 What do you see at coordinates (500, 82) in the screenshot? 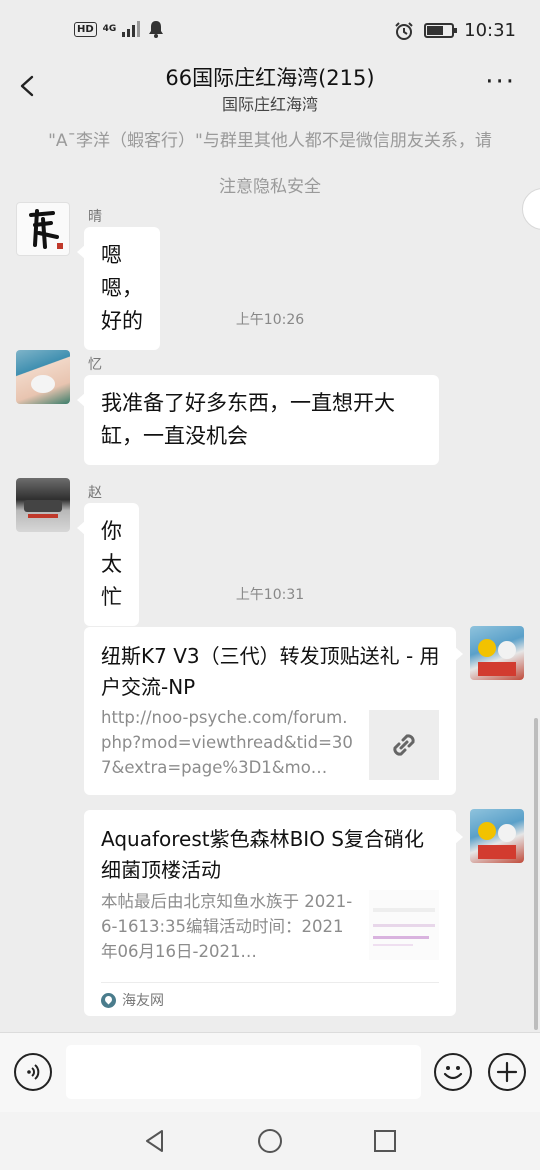
I see `more-options-button: ···` at bounding box center [500, 82].